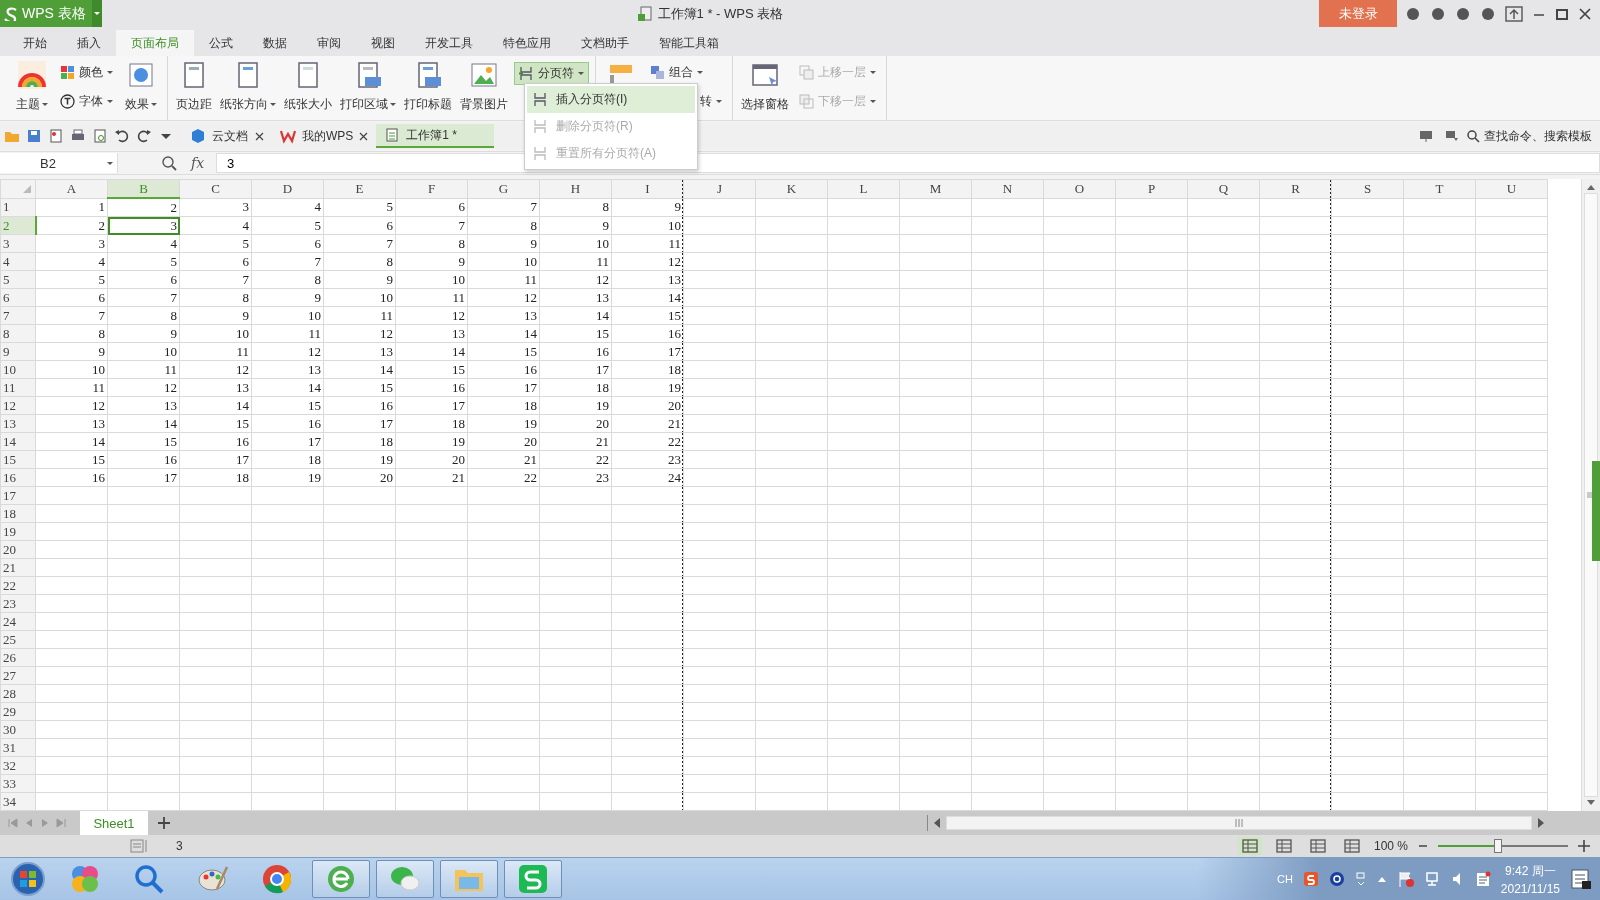 This screenshot has width=1600, height=900. What do you see at coordinates (71, 225) in the screenshot?
I see `table-cell: 2` at bounding box center [71, 225].